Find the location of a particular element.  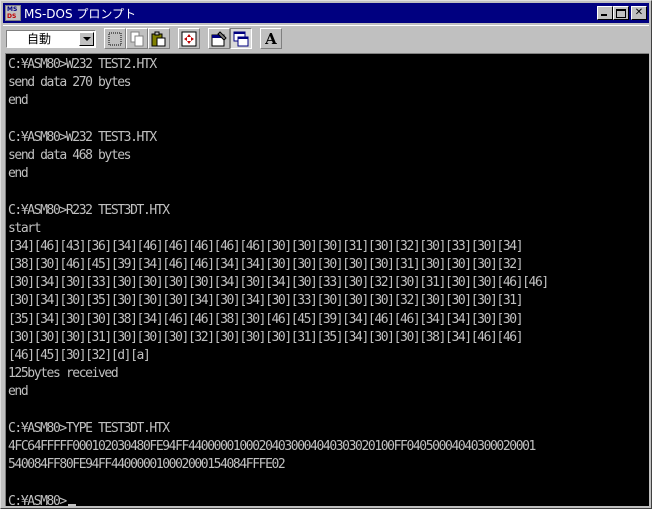

copy-icon is located at coordinates (137, 38).